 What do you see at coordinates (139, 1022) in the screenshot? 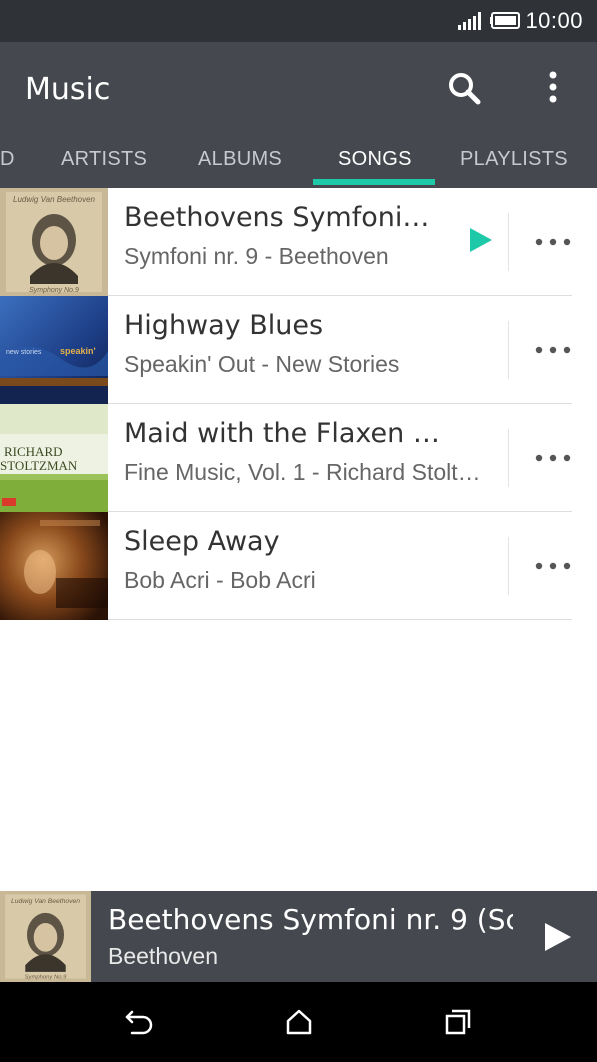
I see `back-icon` at bounding box center [139, 1022].